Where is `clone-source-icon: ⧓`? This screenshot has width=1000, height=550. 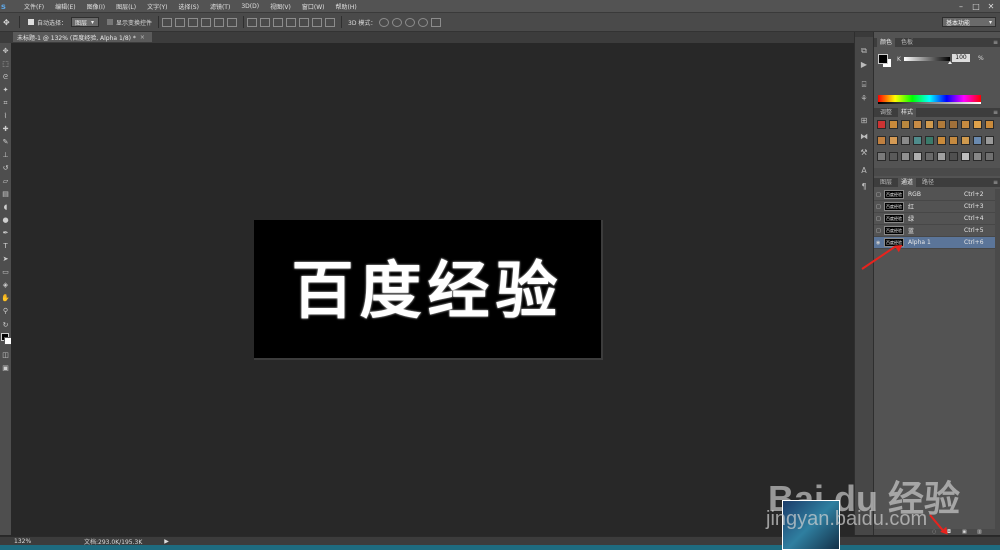
clone-source-icon: ⧓ is located at coordinates (864, 137).